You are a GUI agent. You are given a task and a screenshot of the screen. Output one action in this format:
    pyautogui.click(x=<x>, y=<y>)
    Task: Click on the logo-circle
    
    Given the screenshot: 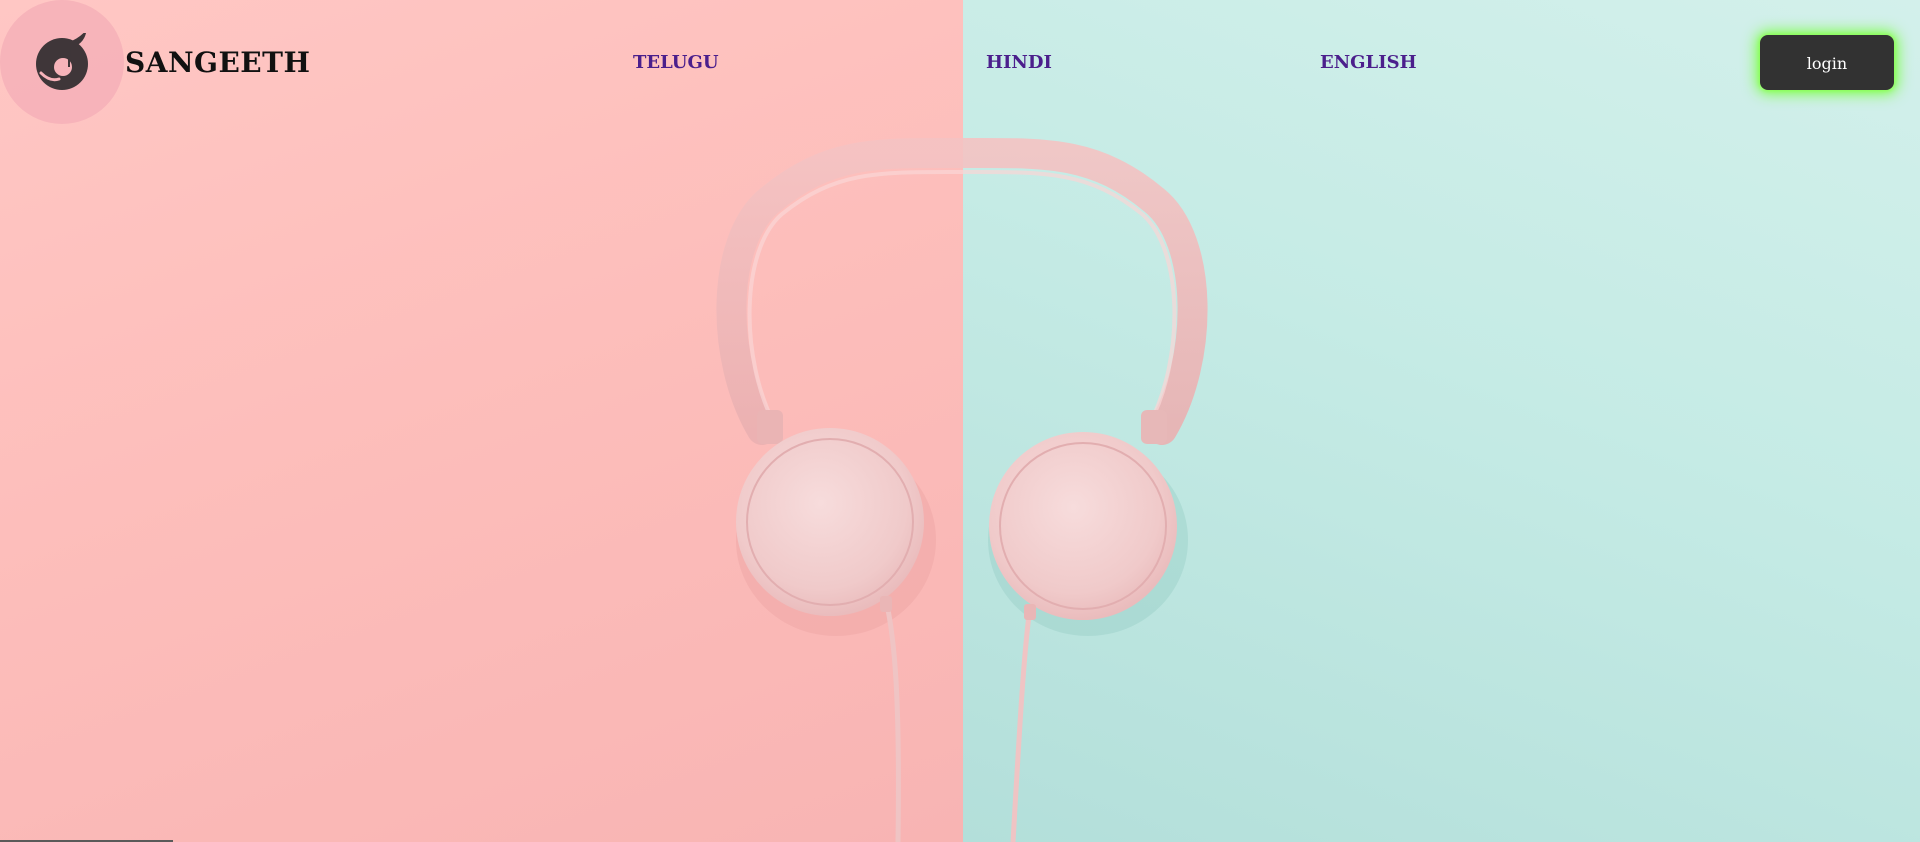 What is the action you would take?
    pyautogui.click(x=62, y=62)
    